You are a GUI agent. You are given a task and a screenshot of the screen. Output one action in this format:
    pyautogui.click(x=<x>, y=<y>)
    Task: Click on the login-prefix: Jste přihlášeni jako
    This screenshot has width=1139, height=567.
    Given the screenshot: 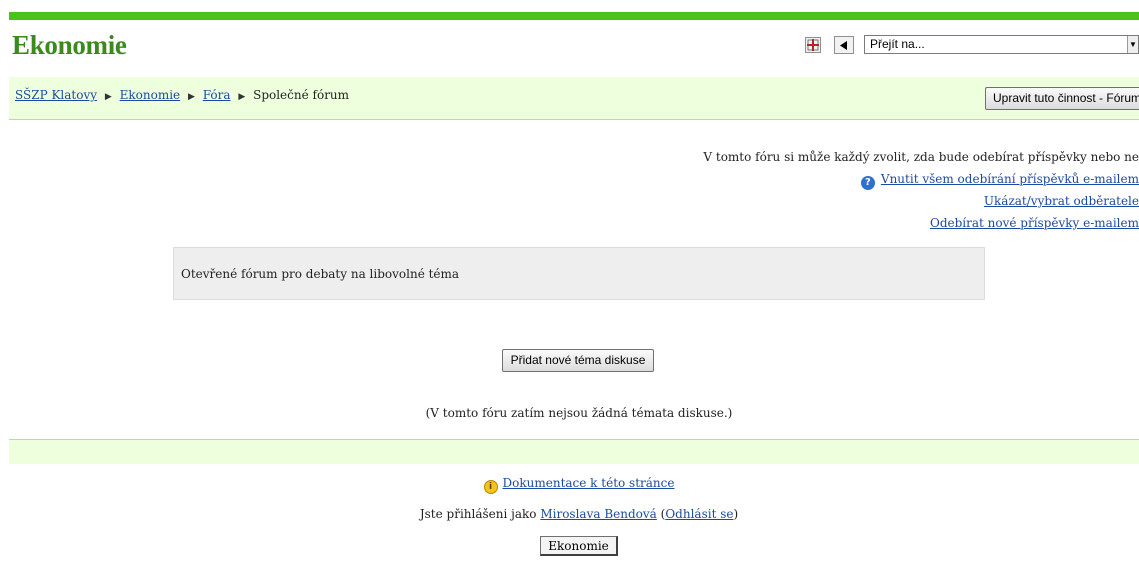 What is the action you would take?
    pyautogui.click(x=480, y=514)
    